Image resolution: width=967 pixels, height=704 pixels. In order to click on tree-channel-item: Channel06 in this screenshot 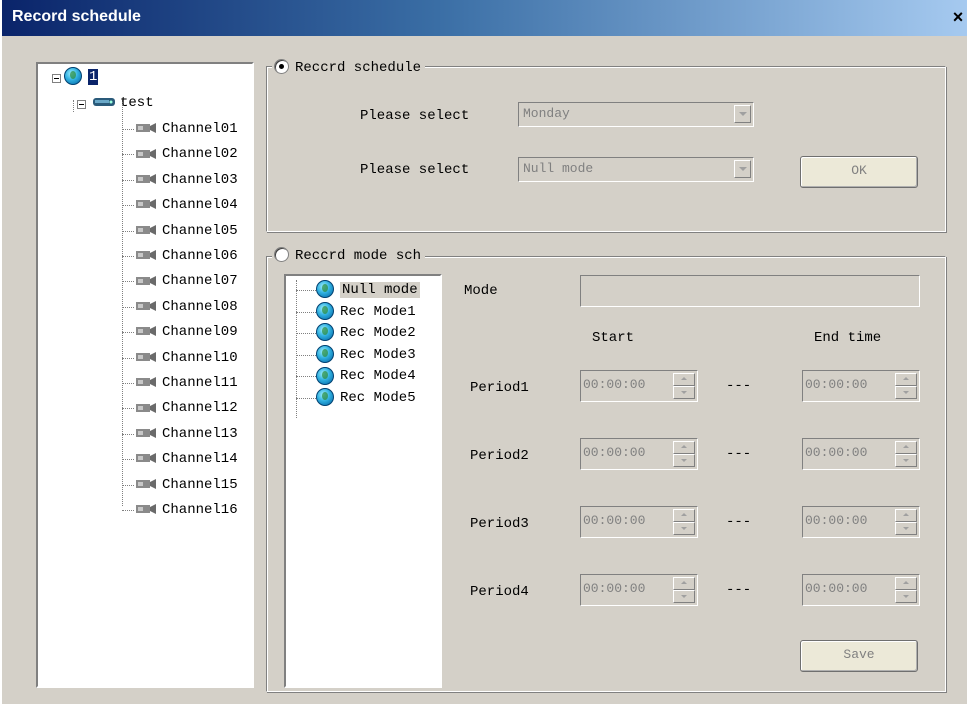, I will do `click(186, 256)`.